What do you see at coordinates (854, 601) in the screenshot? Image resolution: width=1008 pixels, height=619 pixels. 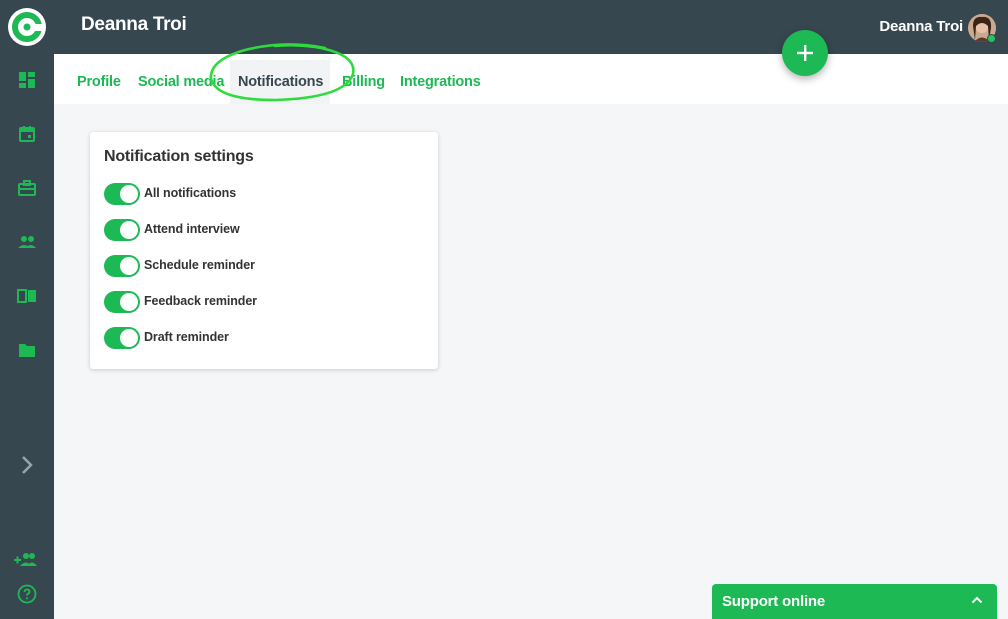 I see `support-chat-widget: Support online` at bounding box center [854, 601].